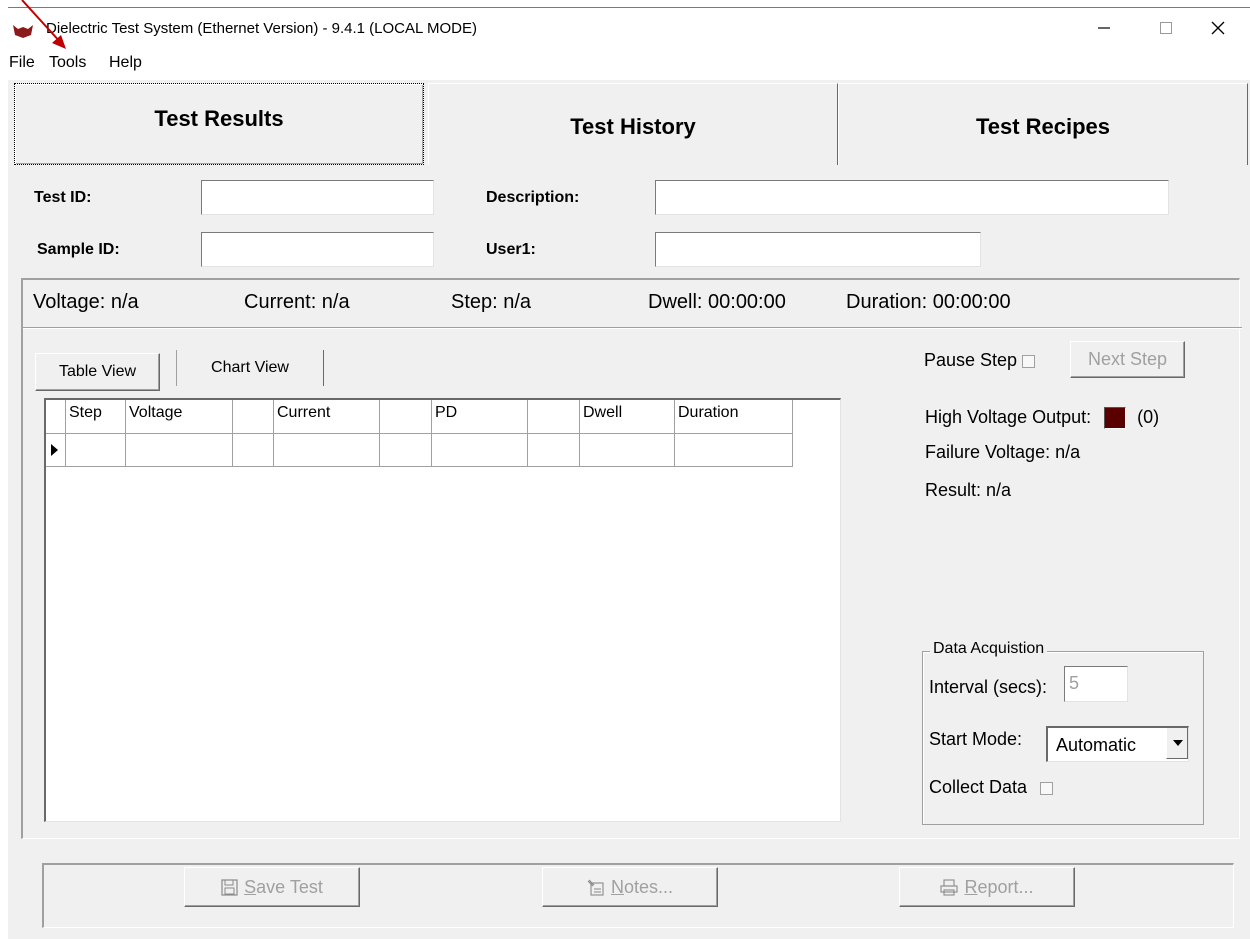 Image resolution: width=1250 pixels, height=939 pixels. Describe the element at coordinates (533, 197) in the screenshot. I see `description-label: Description:` at that location.